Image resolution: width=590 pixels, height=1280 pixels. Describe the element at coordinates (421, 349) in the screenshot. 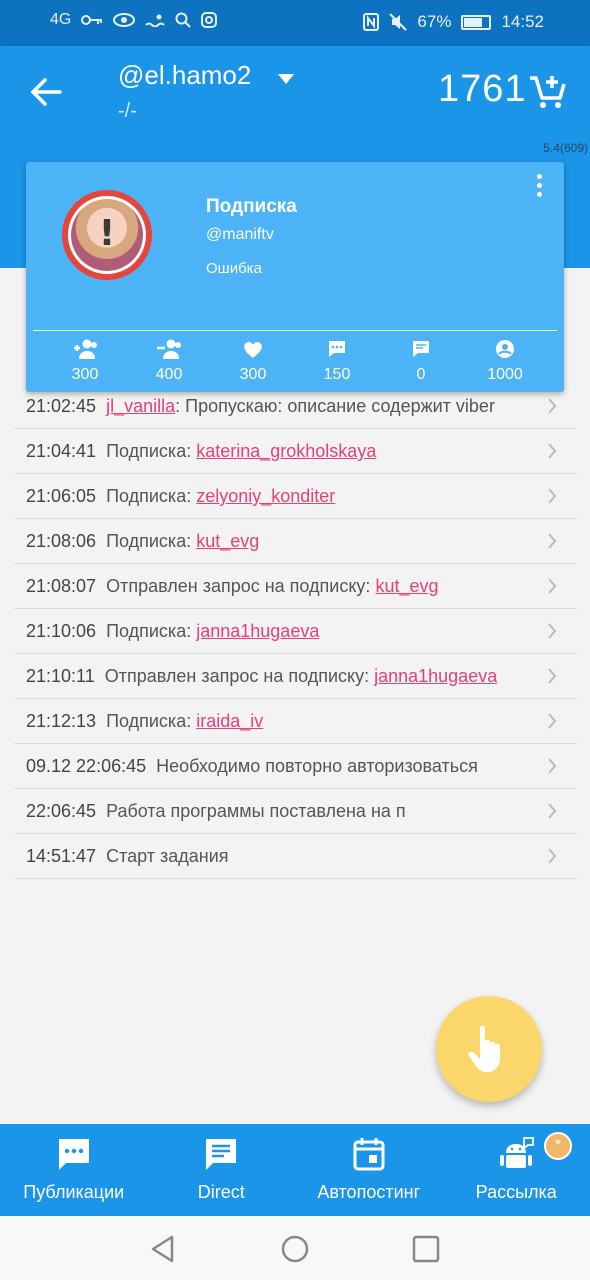

I see `message-icon` at that location.